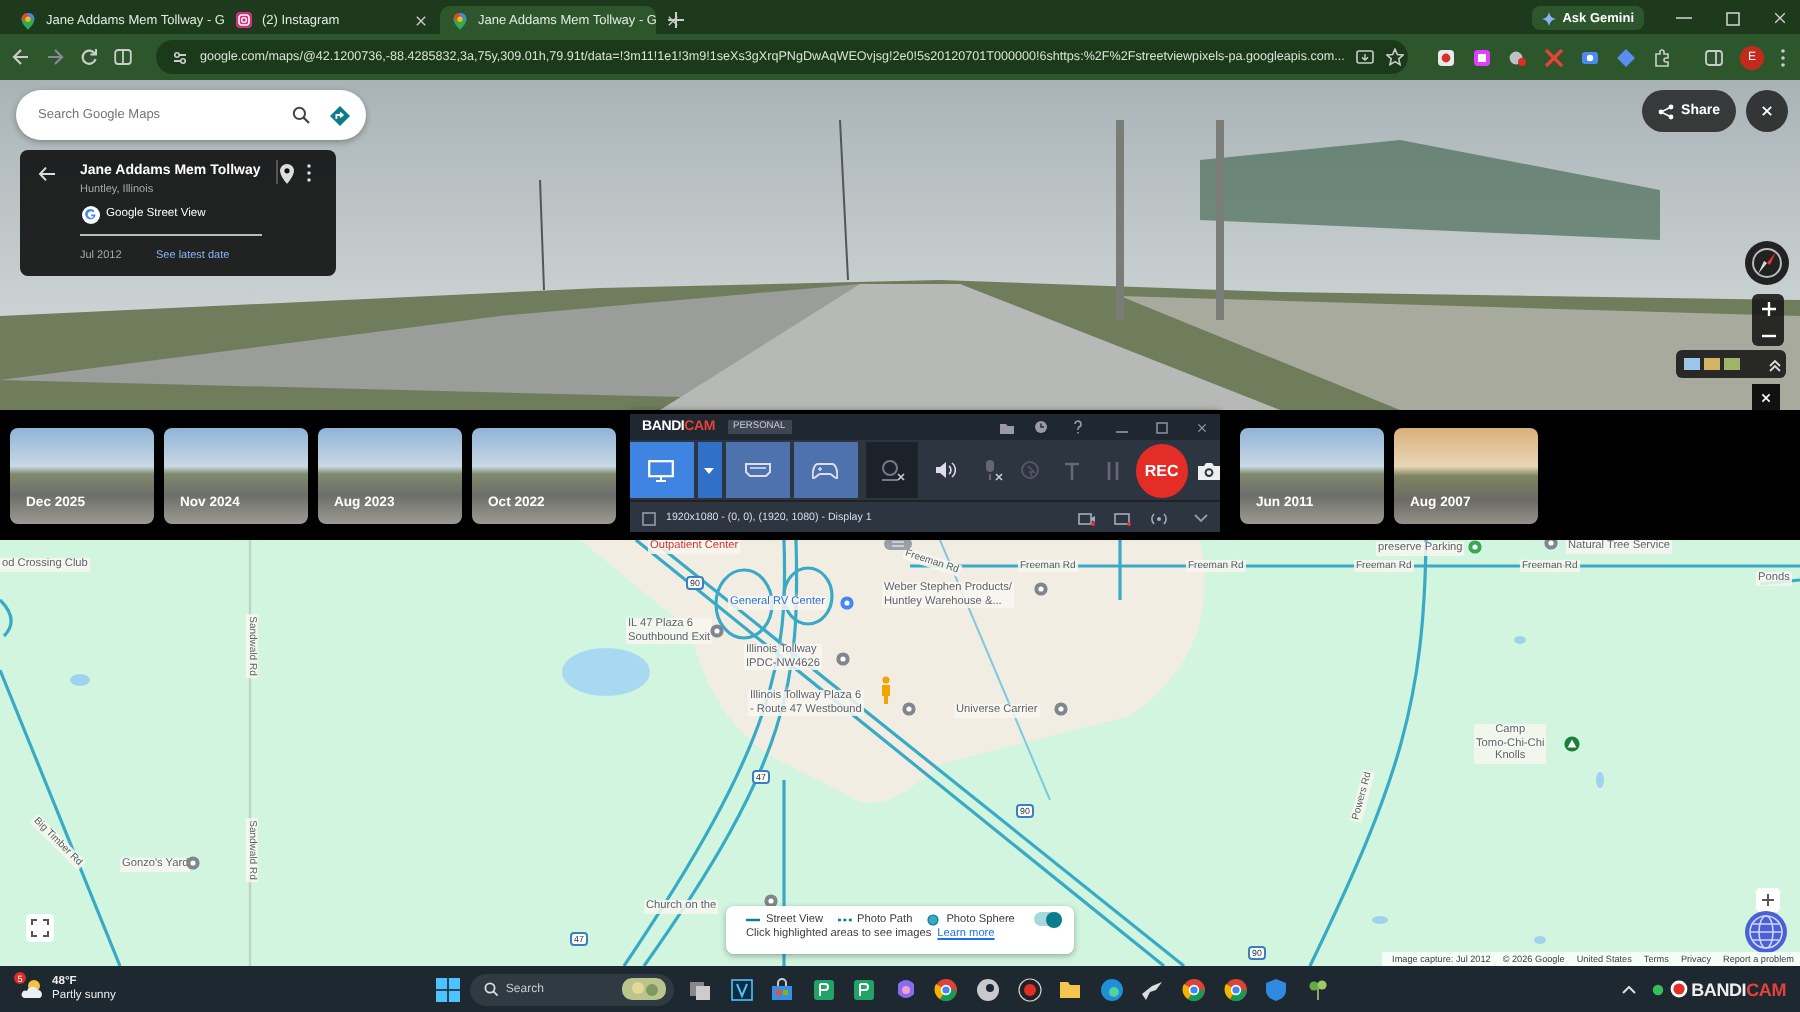 Image resolution: width=1800 pixels, height=1012 pixels. I want to click on image-switcher, so click(1731, 364).